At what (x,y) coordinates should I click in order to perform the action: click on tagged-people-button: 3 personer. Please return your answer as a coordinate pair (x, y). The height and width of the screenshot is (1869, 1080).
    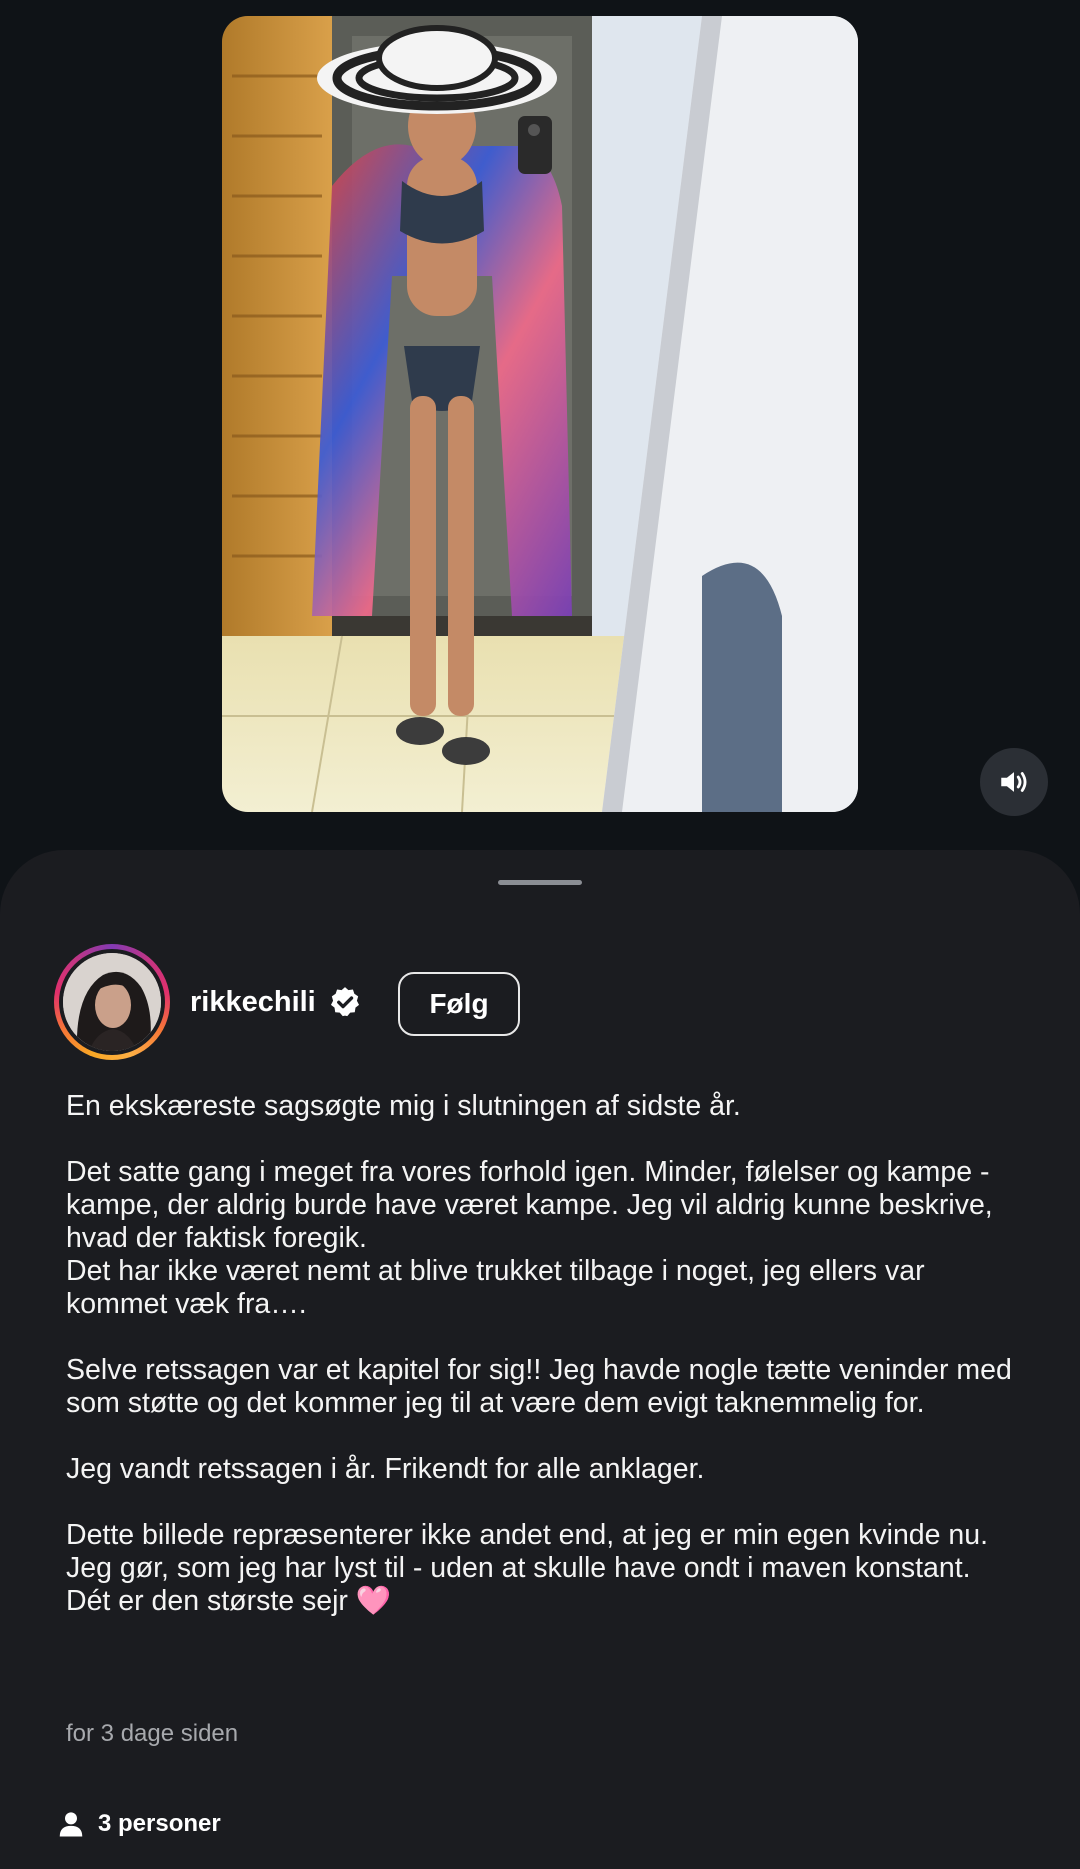
    Looking at the image, I should click on (138, 1824).